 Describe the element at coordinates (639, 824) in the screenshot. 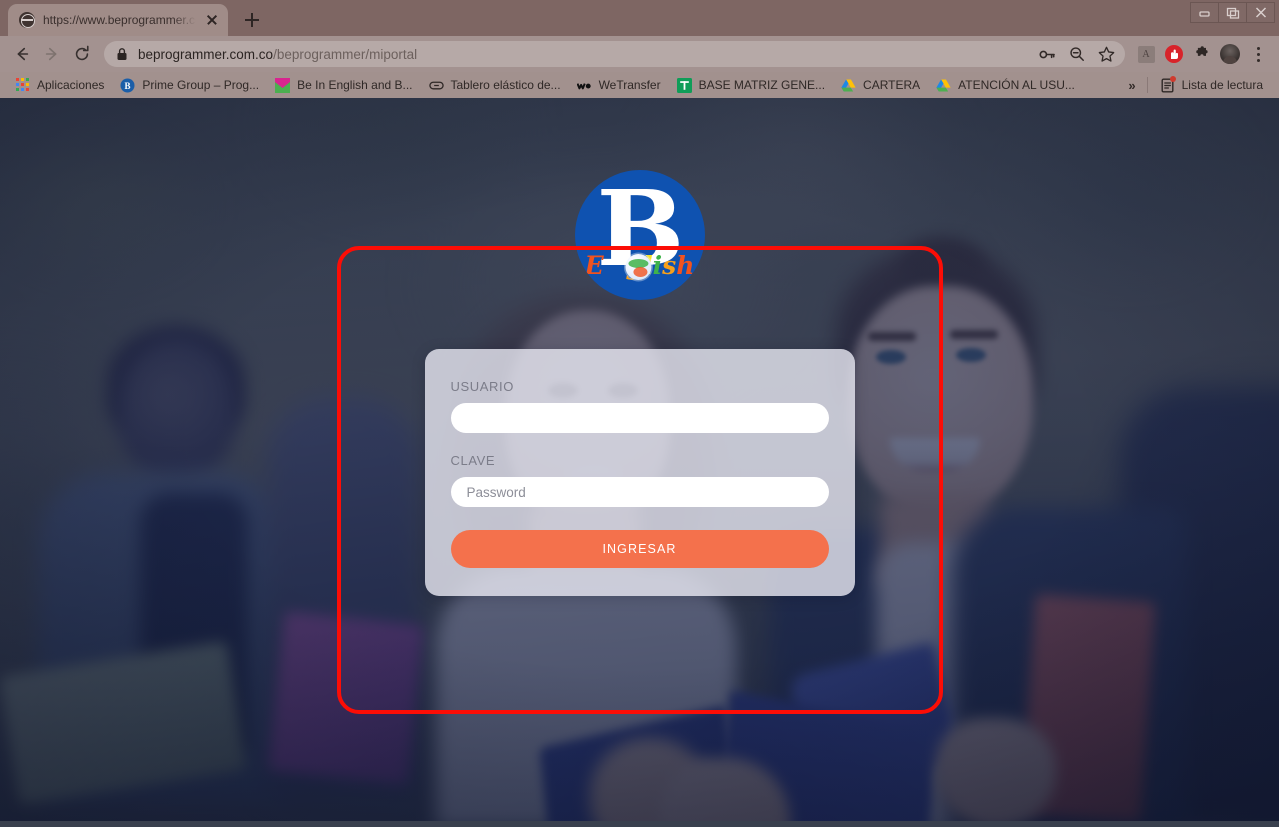

I see `viewport-bottom-strip` at that location.